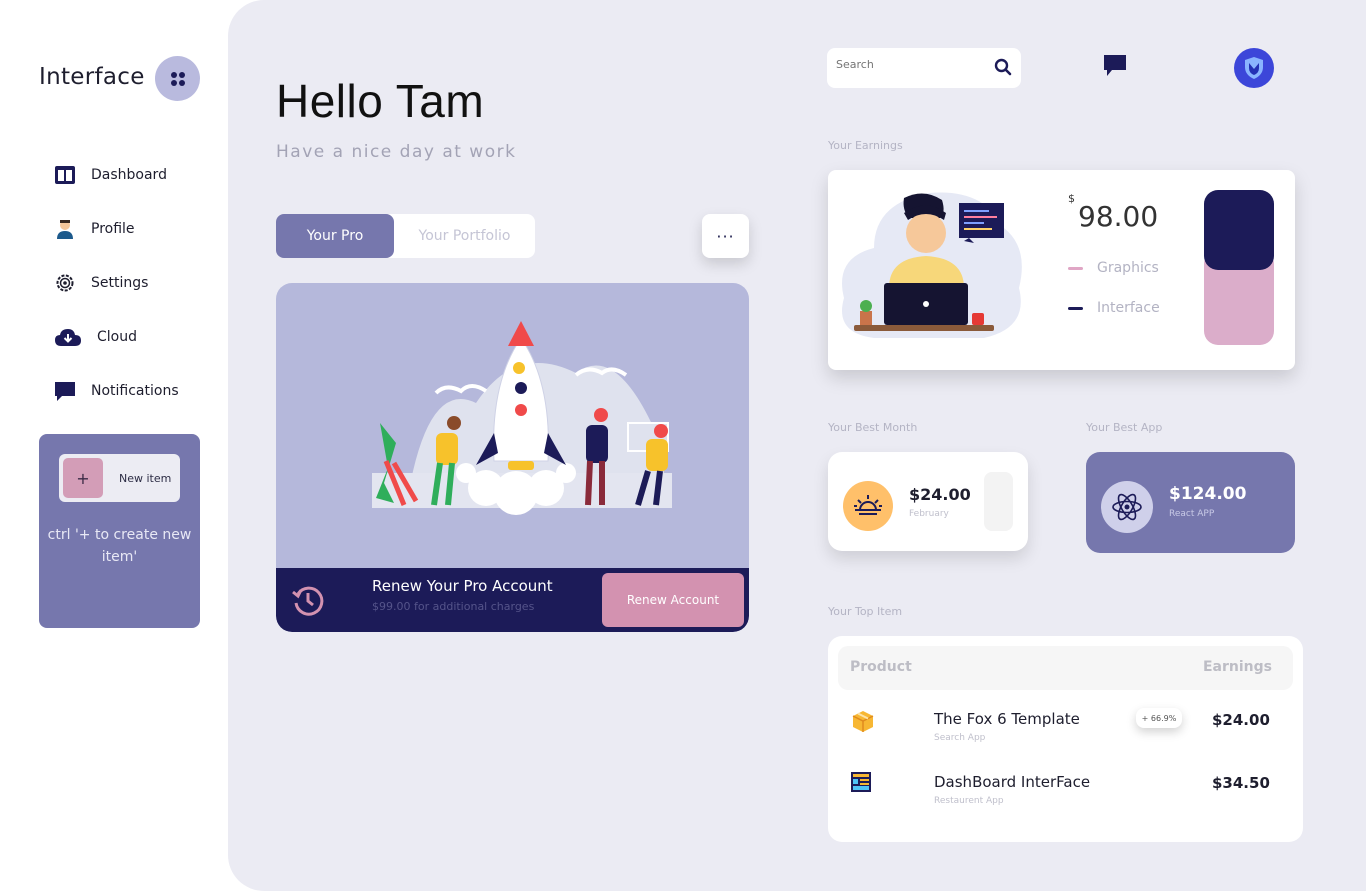 The width and height of the screenshot is (1366, 891). I want to click on shield-icon, so click(1254, 68).